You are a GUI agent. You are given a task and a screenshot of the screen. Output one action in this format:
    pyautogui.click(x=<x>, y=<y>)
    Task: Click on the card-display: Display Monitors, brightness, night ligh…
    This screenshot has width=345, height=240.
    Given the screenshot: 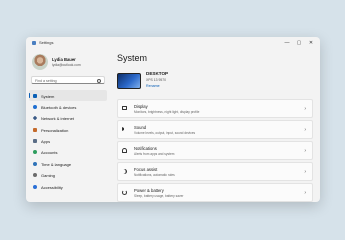 What is the action you would take?
    pyautogui.click(x=215, y=108)
    